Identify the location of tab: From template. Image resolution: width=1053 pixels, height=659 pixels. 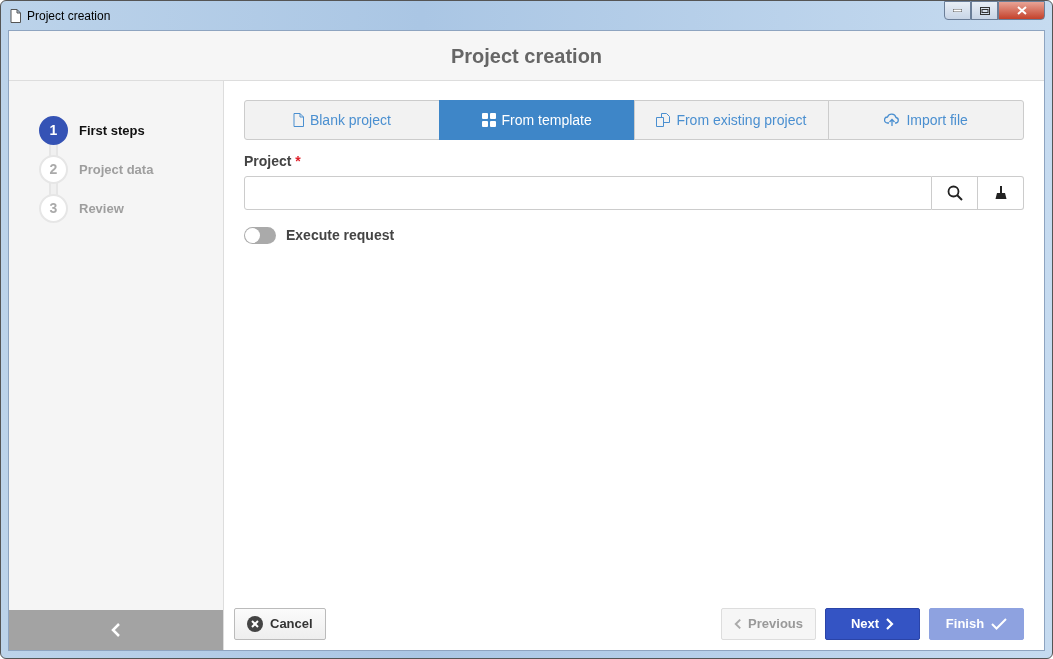
(536, 120).